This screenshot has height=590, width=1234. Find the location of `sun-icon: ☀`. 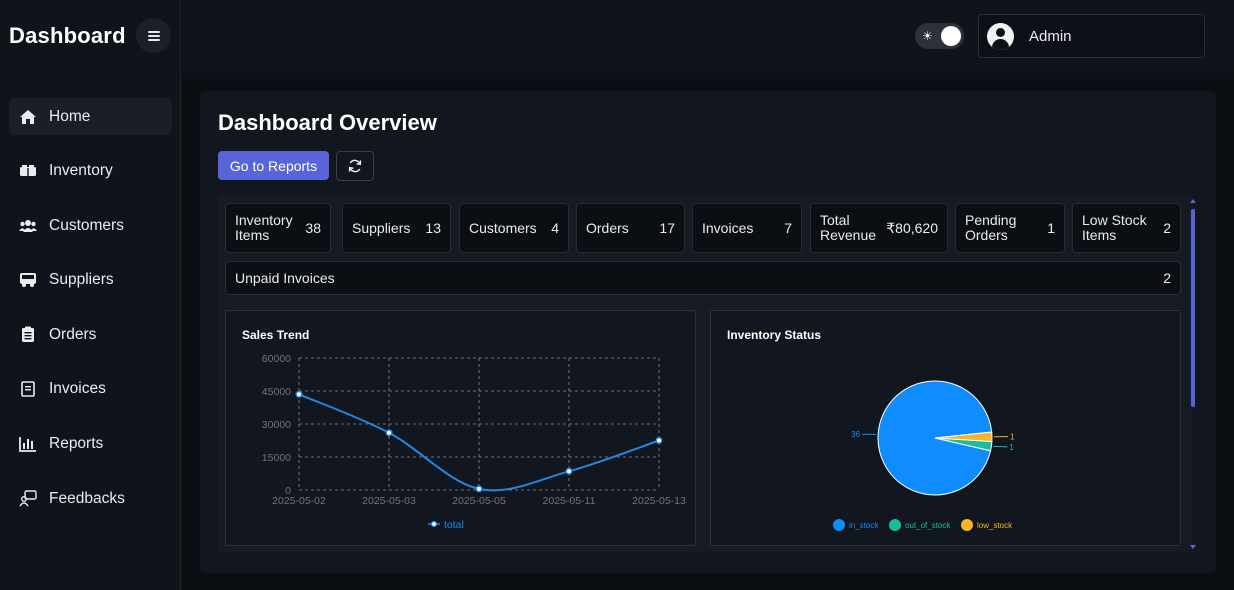

sun-icon: ☀ is located at coordinates (927, 36).